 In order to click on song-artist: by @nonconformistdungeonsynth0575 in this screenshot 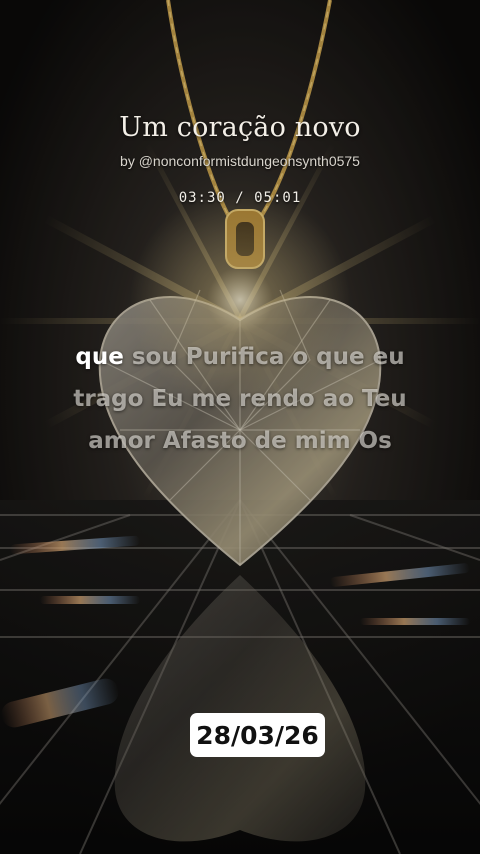, I will do `click(240, 161)`.